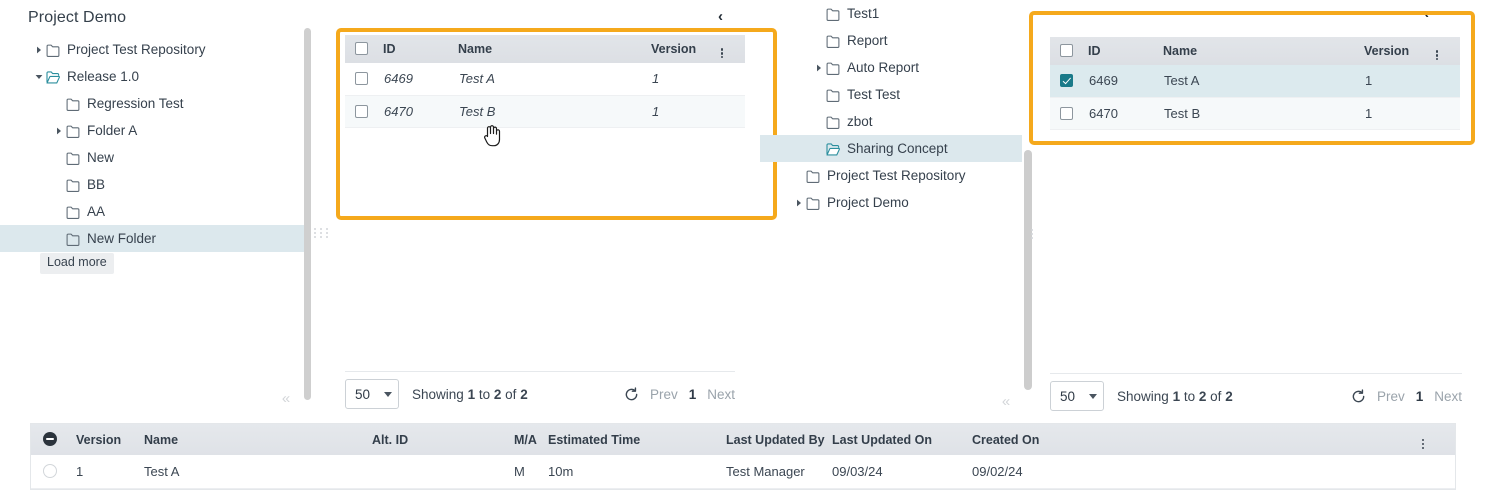 The width and height of the screenshot is (1487, 500). Describe the element at coordinates (153, 130) in the screenshot. I see `left-tree-item: Folder A` at that location.